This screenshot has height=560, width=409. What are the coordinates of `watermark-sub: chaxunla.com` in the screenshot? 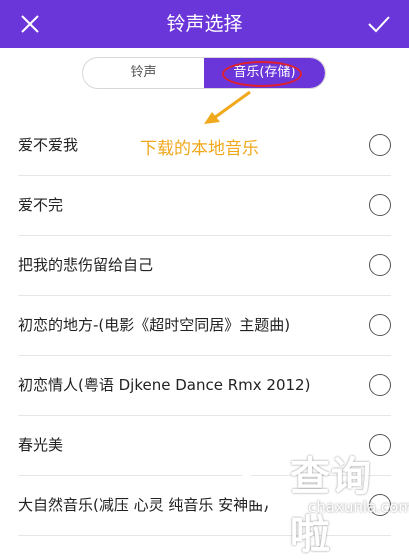 It's located at (358, 507).